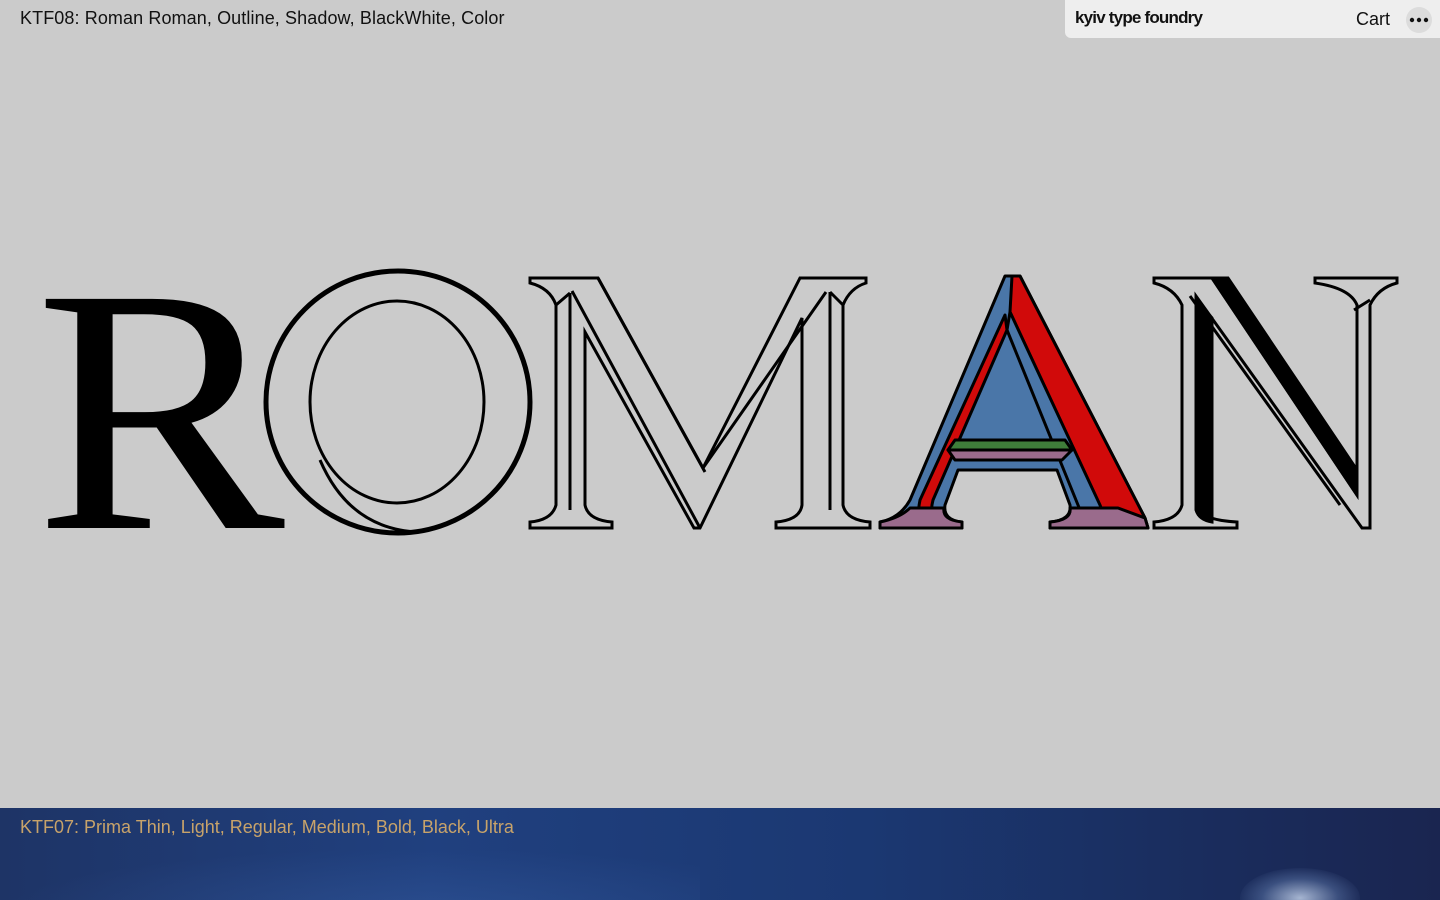 The width and height of the screenshot is (1440, 900). Describe the element at coordinates (1252, 19) in the screenshot. I see `header-bar: kyiv type foundry Cart` at that location.